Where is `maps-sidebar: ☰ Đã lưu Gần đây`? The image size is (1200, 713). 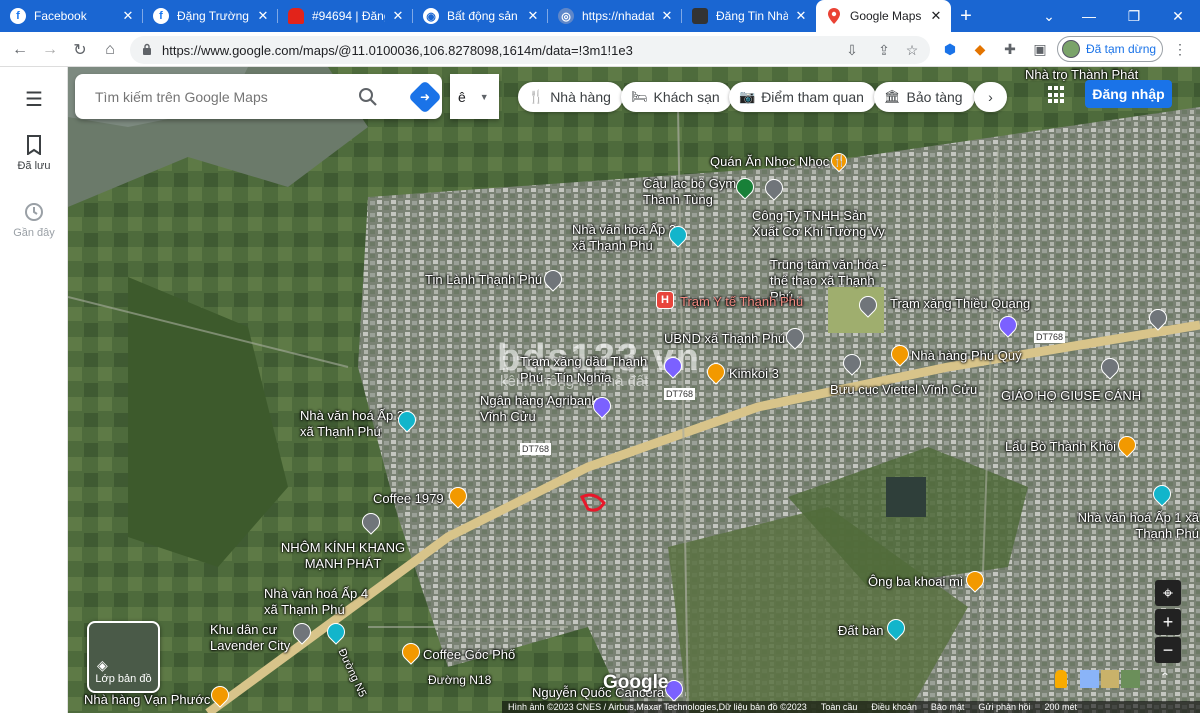 maps-sidebar: ☰ Đã lưu Gần đây is located at coordinates (34, 390).